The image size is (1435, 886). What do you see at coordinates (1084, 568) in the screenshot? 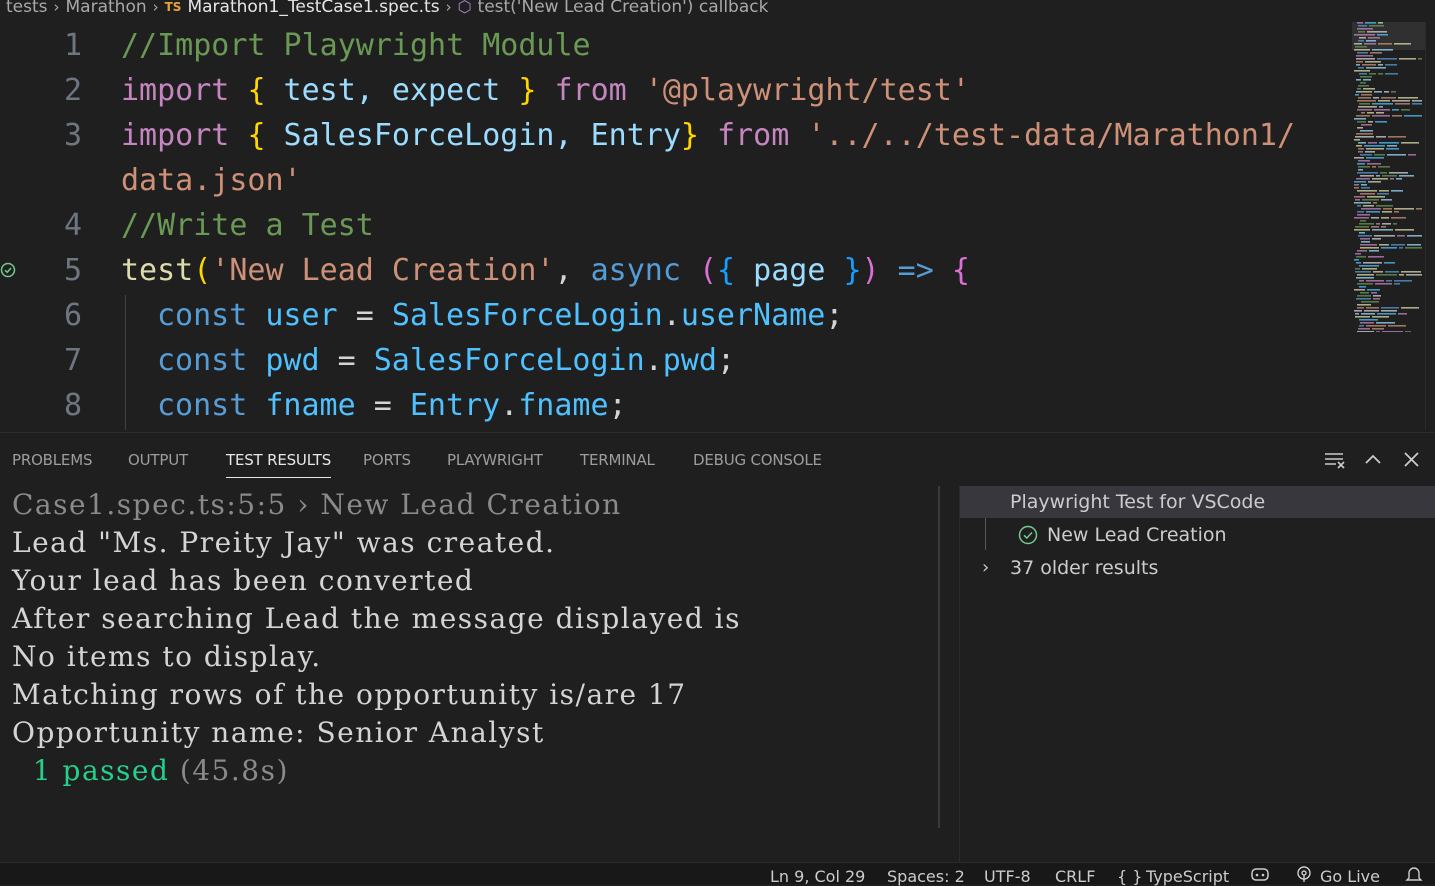
I see `older-results-label: 37 older results` at bounding box center [1084, 568].